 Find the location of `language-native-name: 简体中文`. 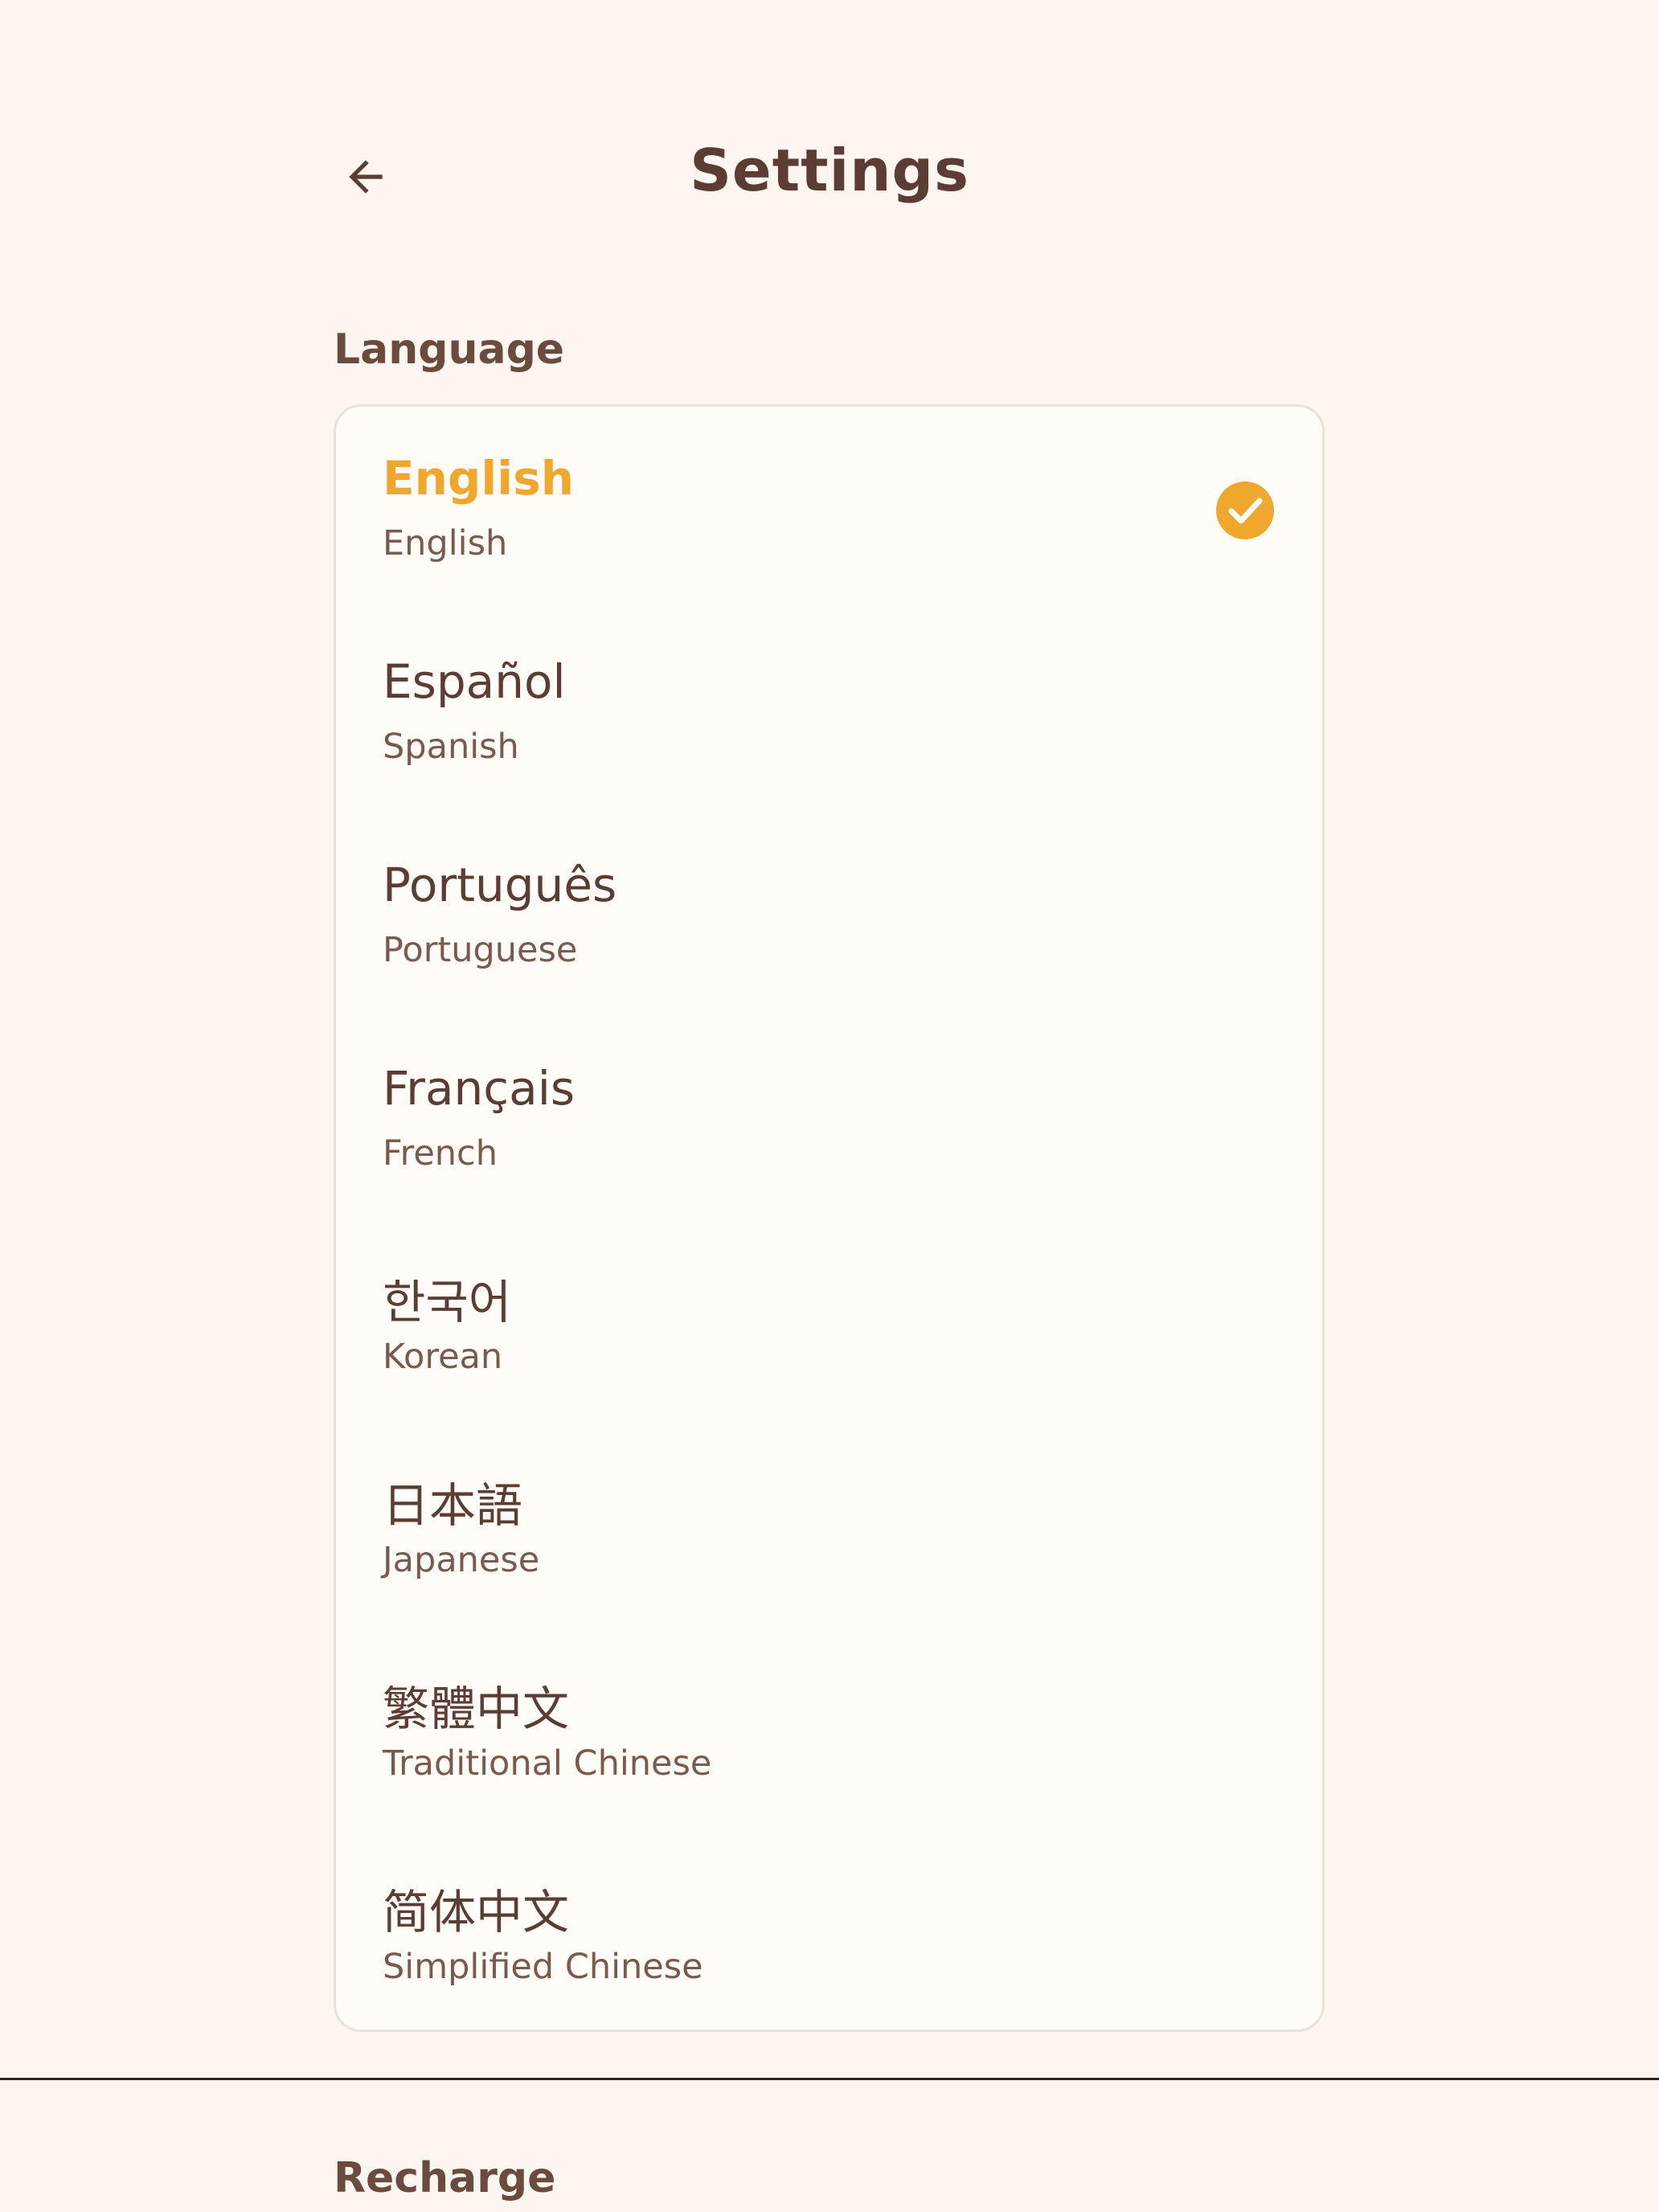

language-native-name: 简体中文 is located at coordinates (476, 1913).